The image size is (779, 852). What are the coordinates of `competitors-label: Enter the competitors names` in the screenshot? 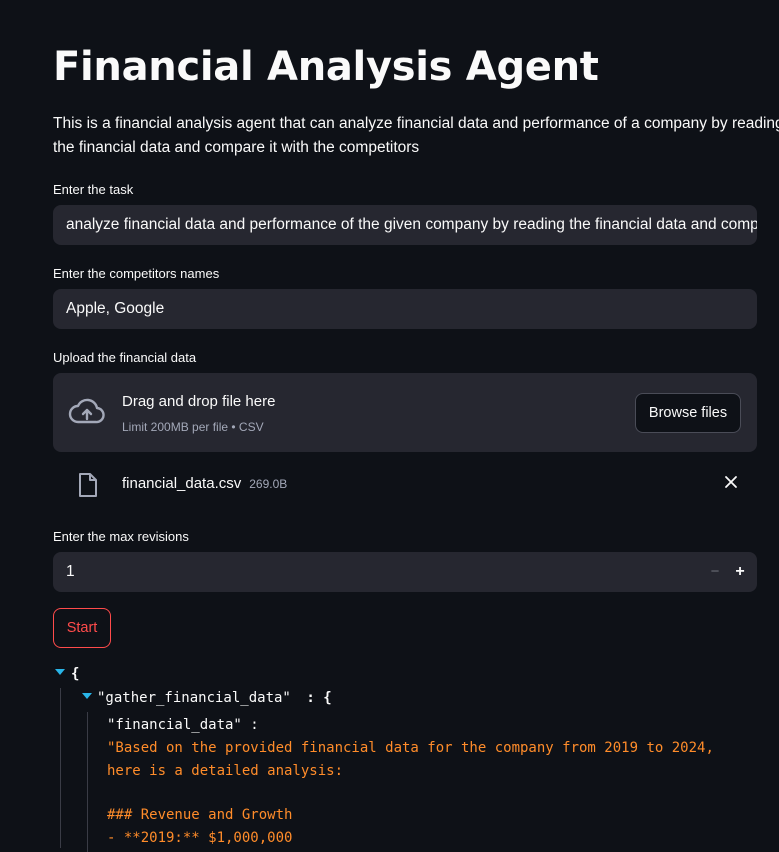 It's located at (136, 273).